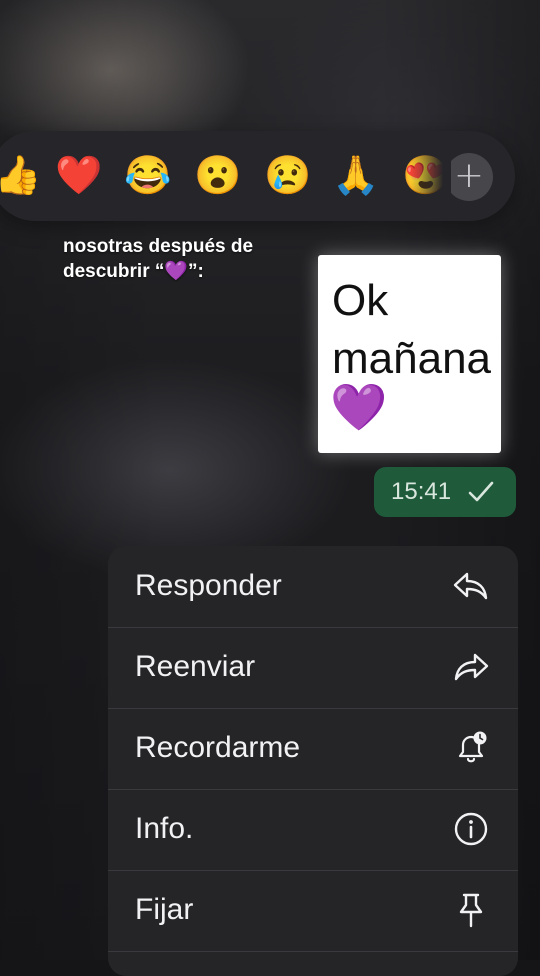  I want to click on reaction-pray: 🙏, so click(356, 176).